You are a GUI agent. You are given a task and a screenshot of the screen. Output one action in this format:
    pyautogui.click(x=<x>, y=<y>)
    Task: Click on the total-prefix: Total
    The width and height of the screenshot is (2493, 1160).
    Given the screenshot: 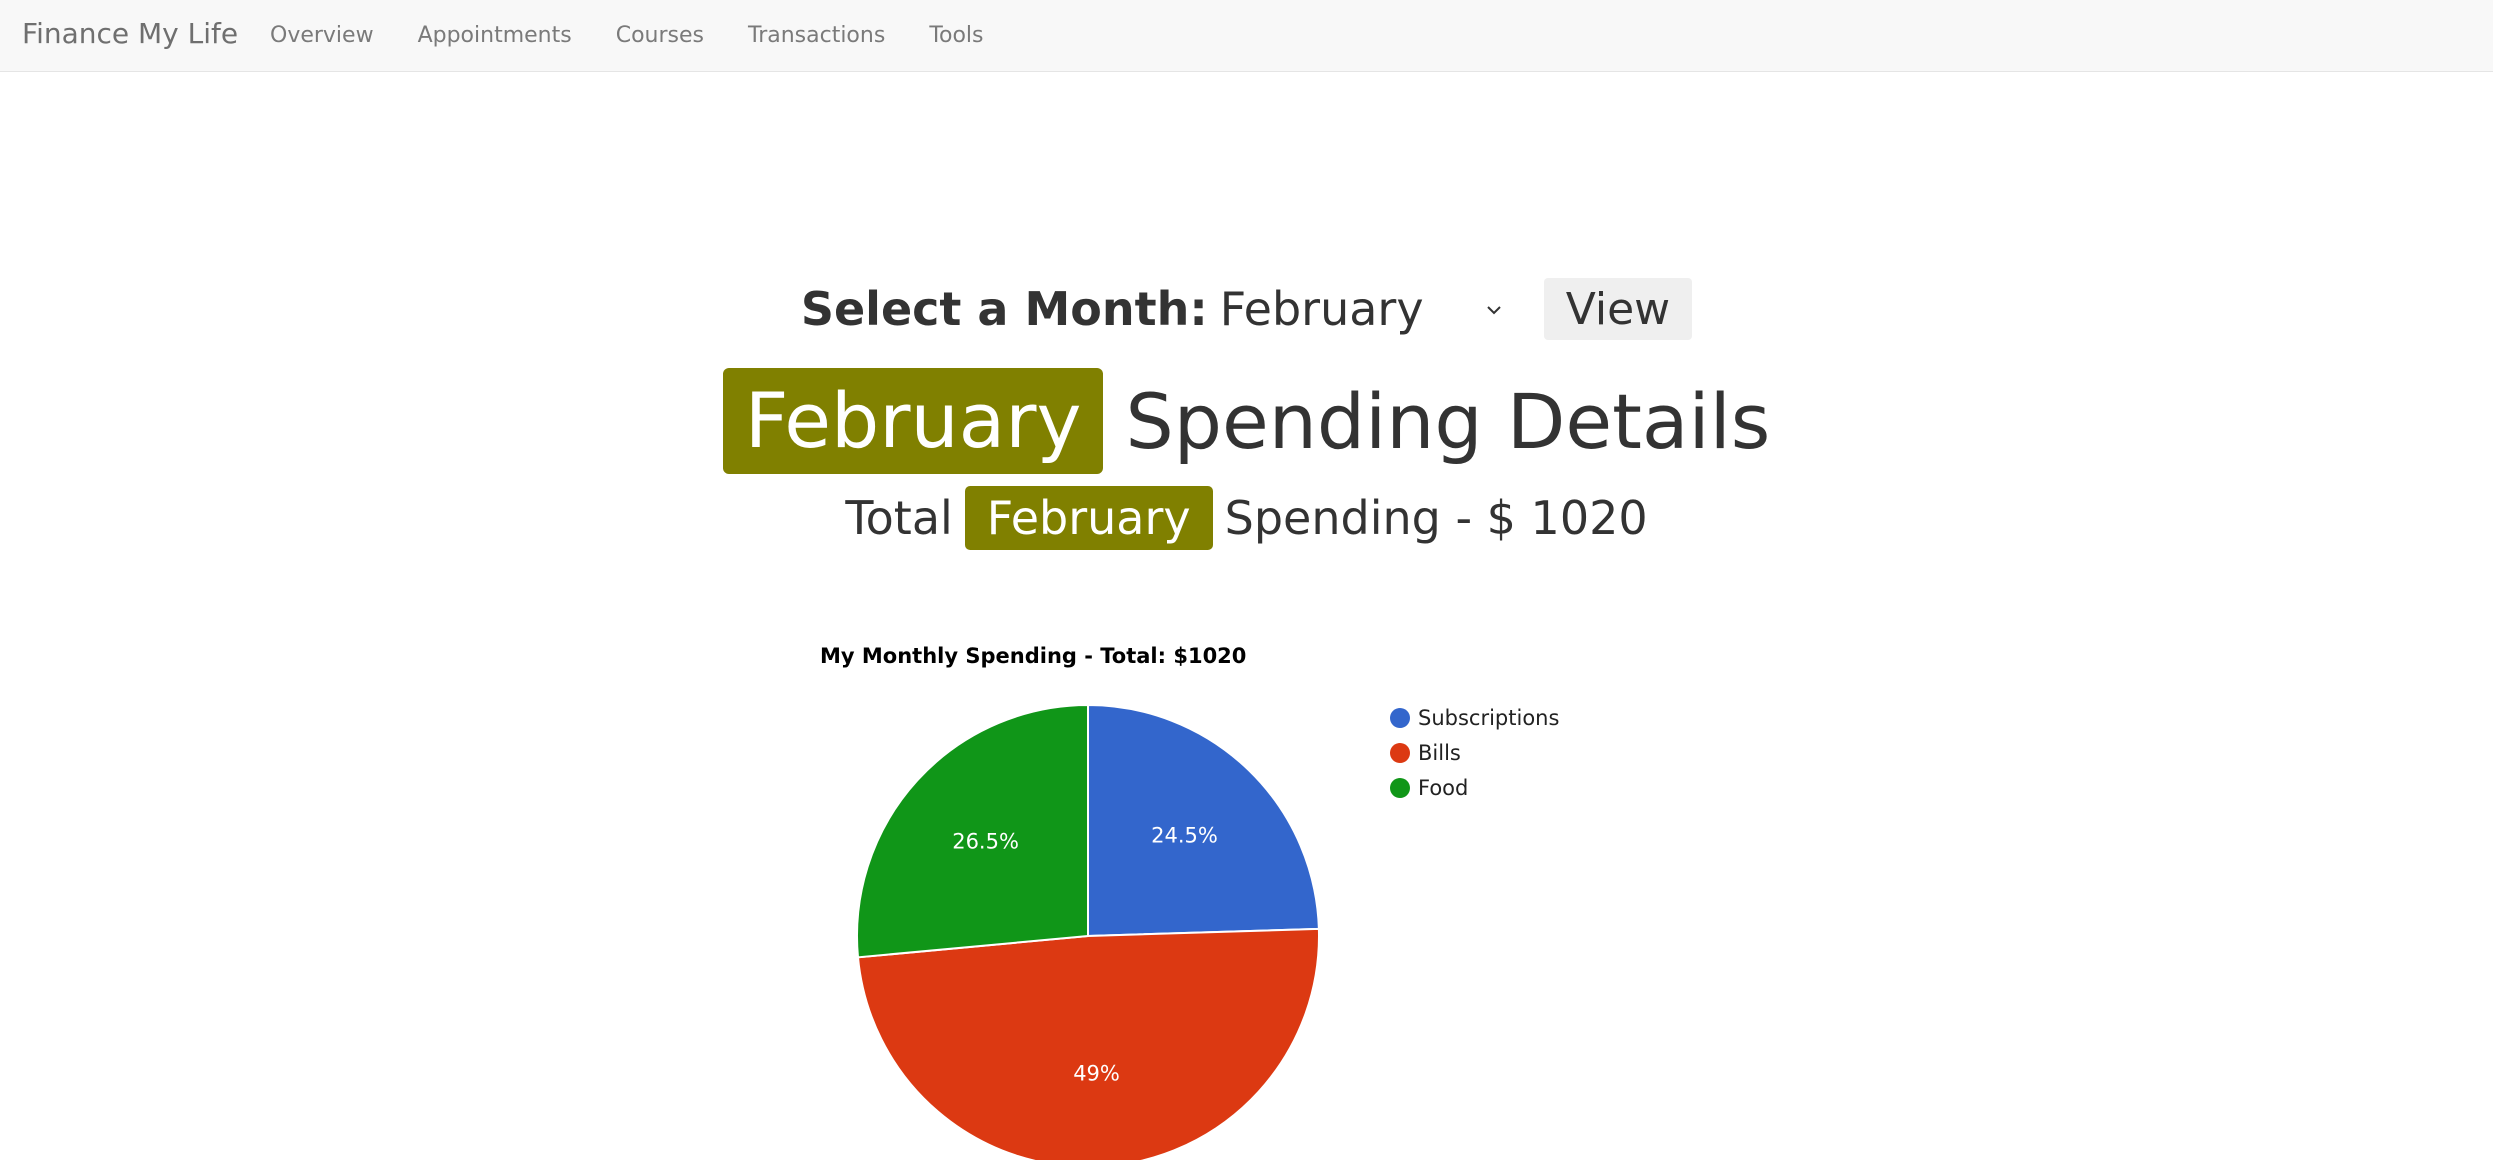 What is the action you would take?
    pyautogui.click(x=899, y=518)
    